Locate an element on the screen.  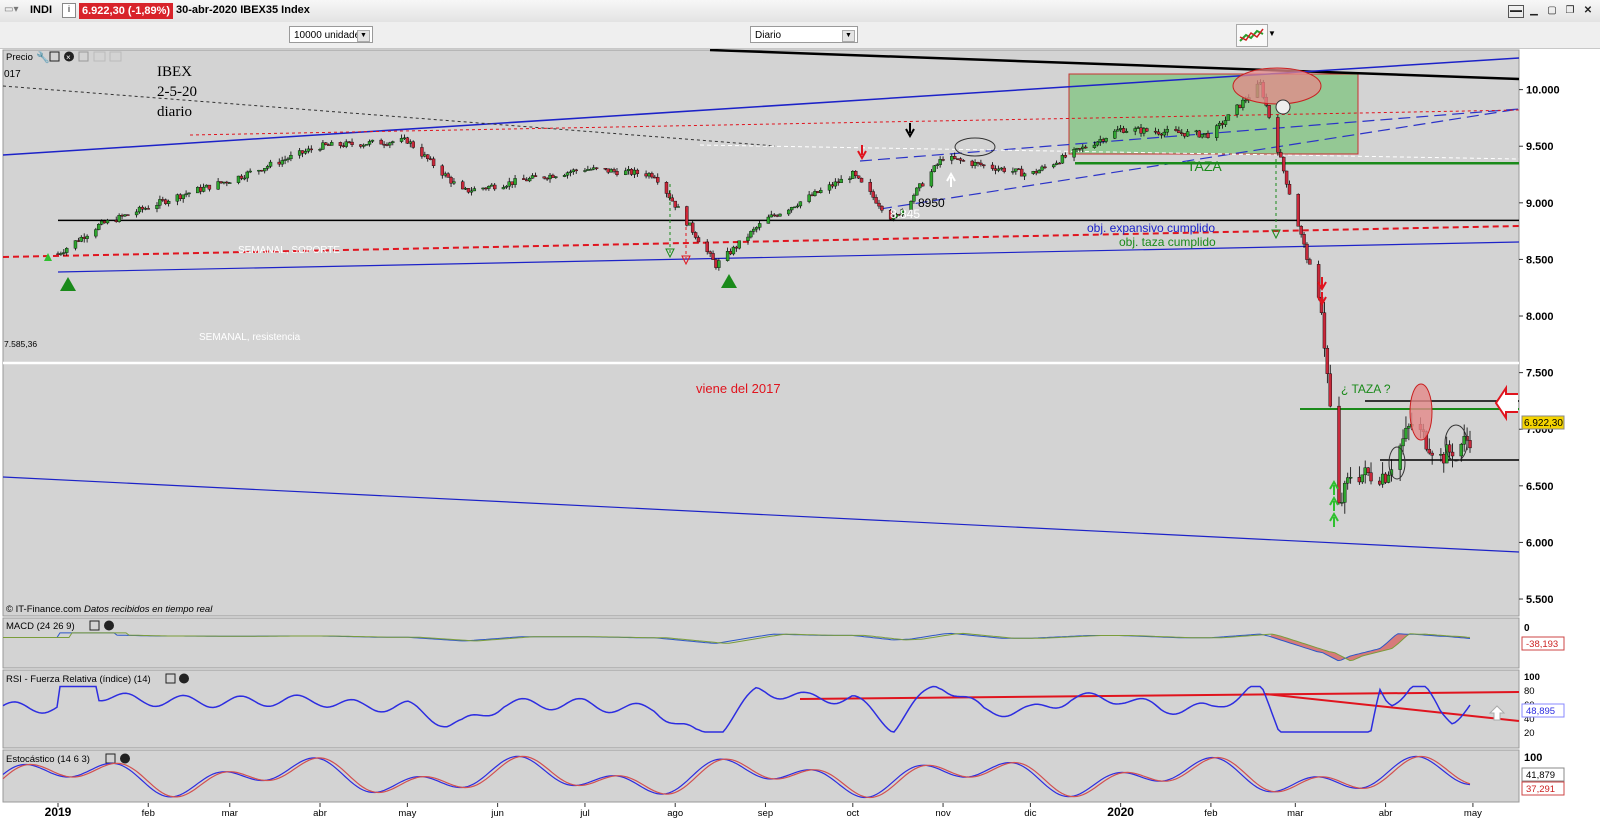
candlestick-chart-icon is located at coordinates (1252, 35).